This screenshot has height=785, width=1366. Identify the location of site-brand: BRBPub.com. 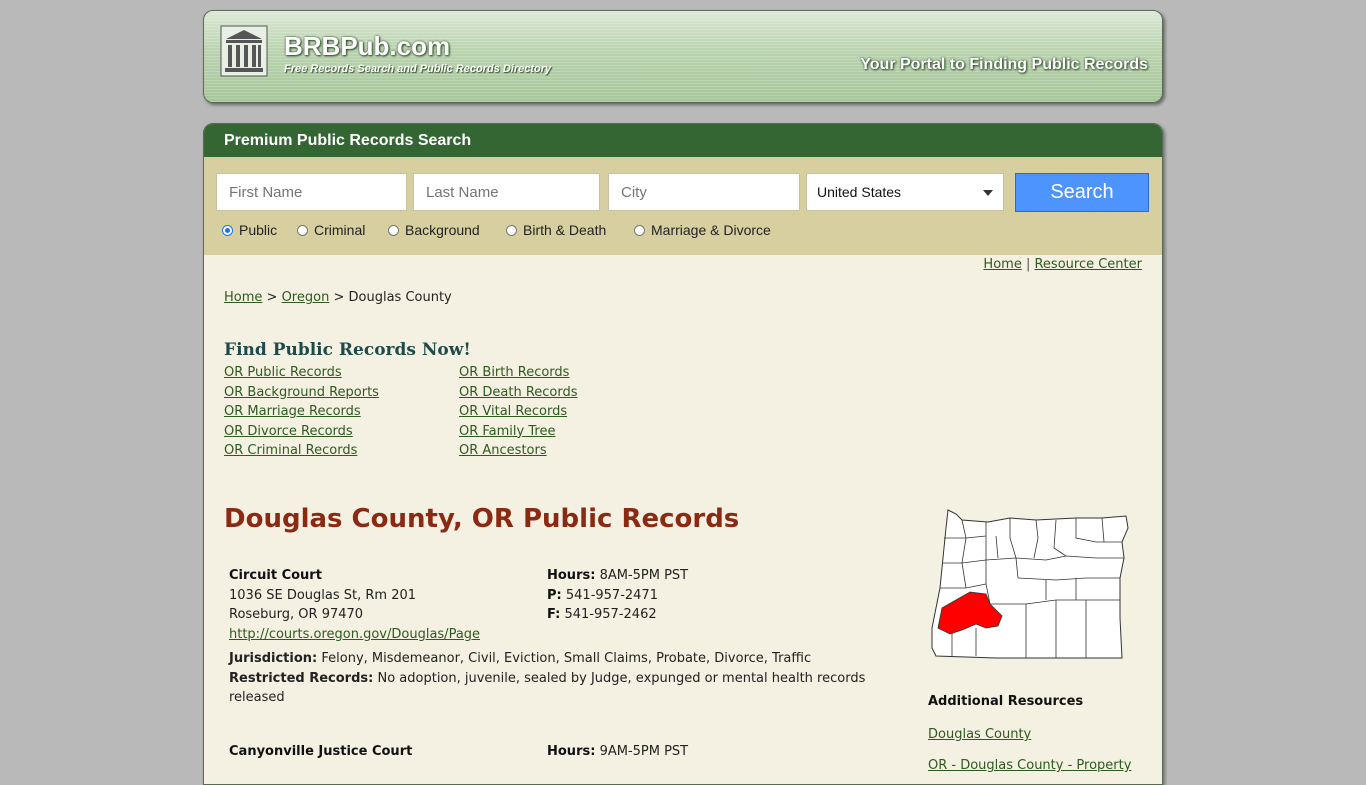
(367, 46).